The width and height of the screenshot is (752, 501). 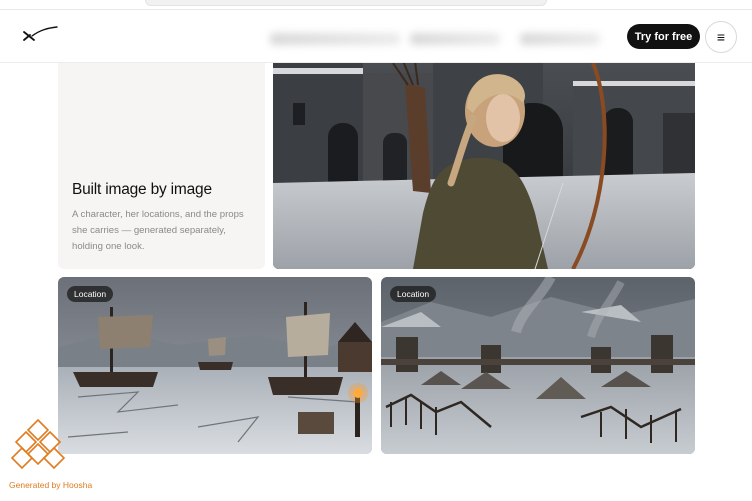 I want to click on hoosha-logo-icon, so click(x=38, y=444).